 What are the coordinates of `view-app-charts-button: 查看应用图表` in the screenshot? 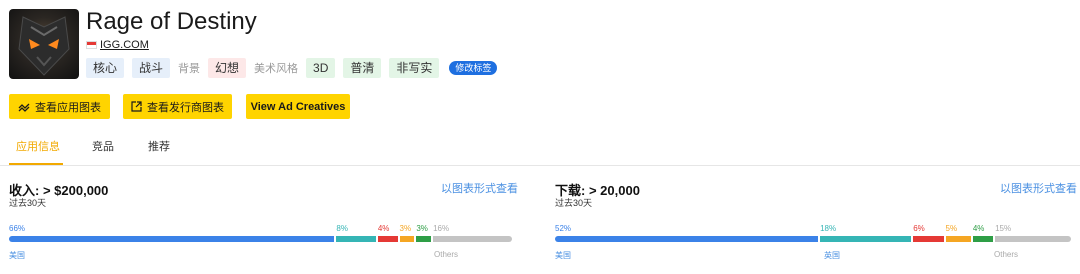 It's located at (59, 106).